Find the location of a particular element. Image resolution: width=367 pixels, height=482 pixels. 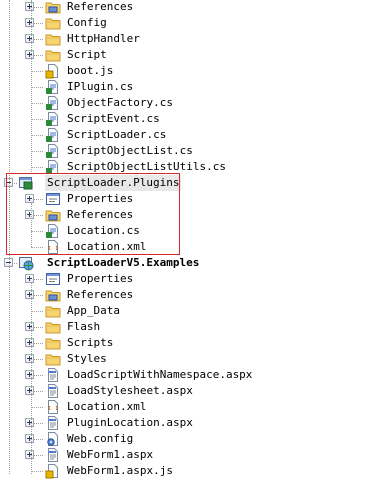

tree-item: Flash is located at coordinates (183, 327).